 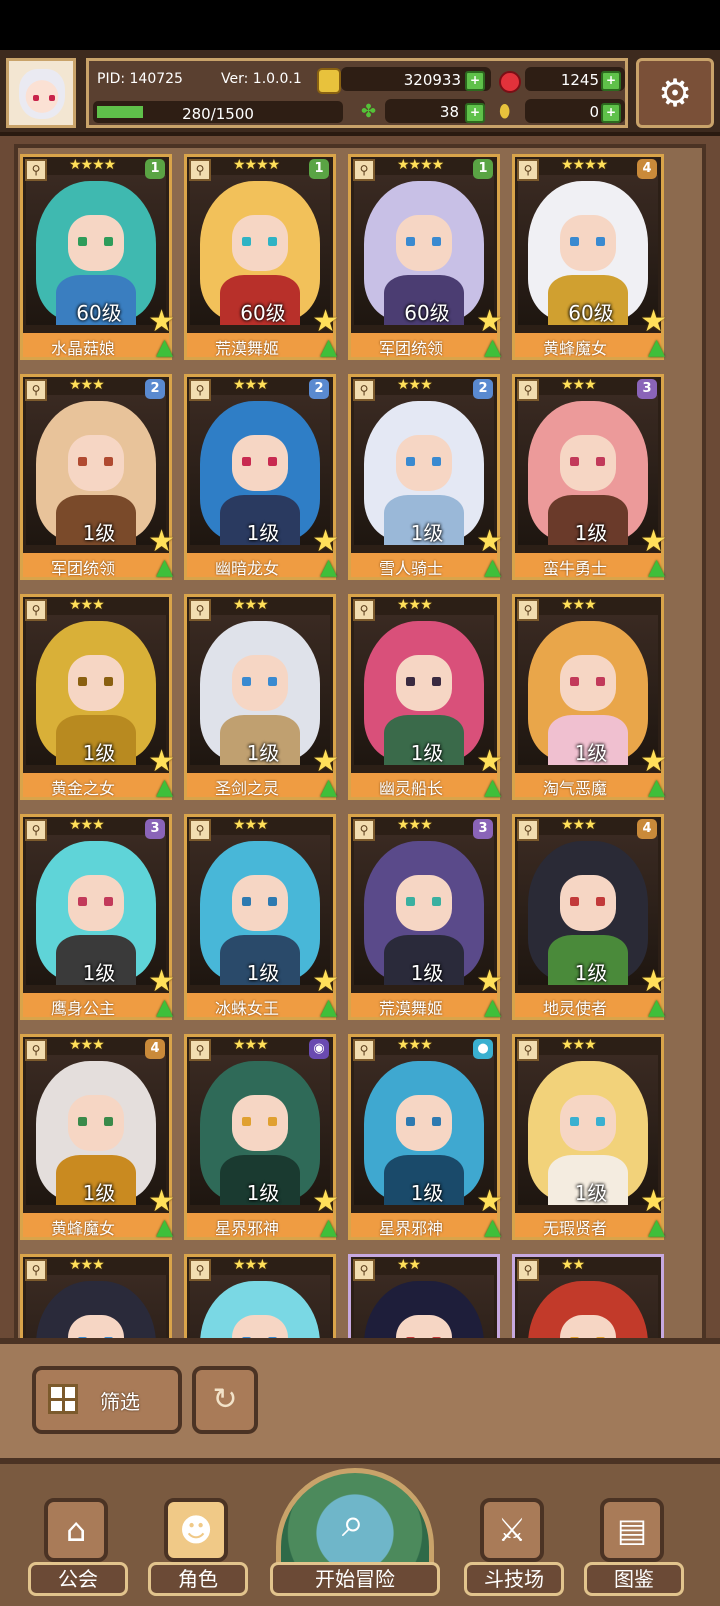 What do you see at coordinates (589, 477) in the screenshot?
I see `character-card: ⚲ ★★★ 3 1级 蛮牛勇士 ★ ▲` at bounding box center [589, 477].